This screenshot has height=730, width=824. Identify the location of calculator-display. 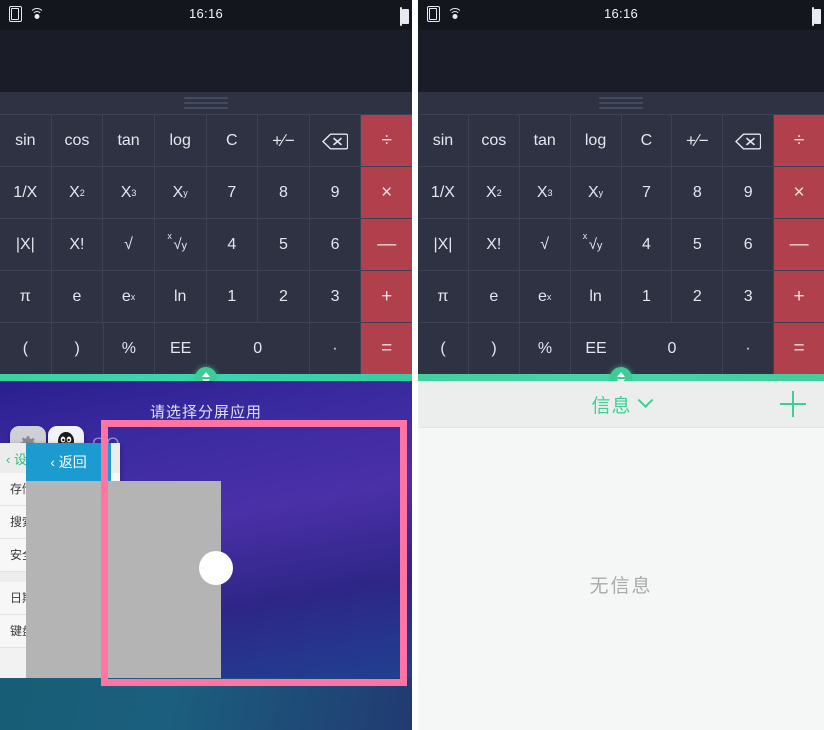
(621, 61).